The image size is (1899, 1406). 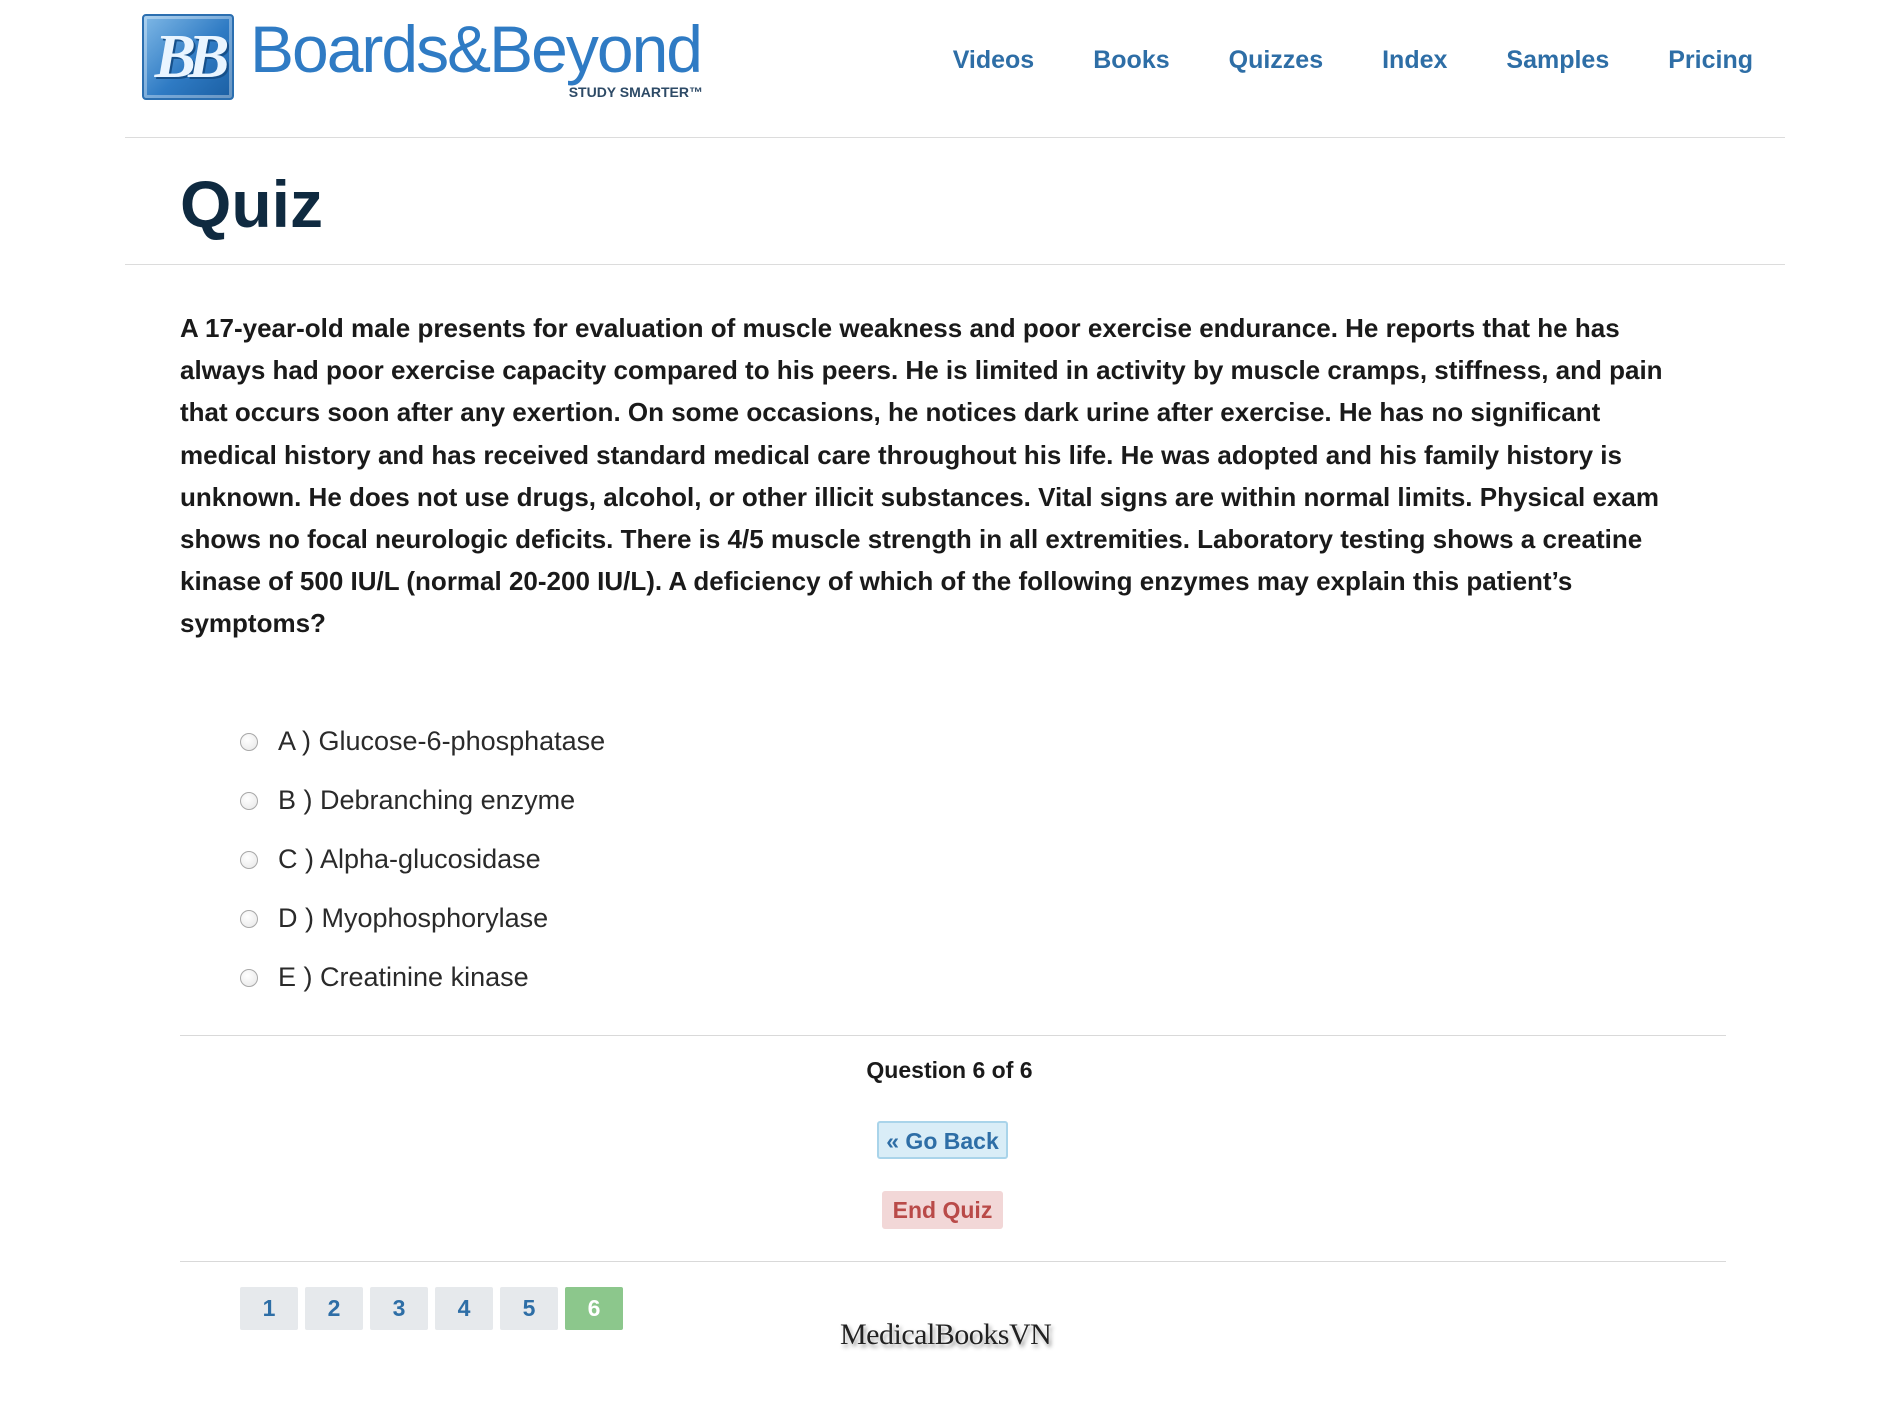 I want to click on site-logo: BB Boards&Beyond STUDY SMARTER™, so click(x=422, y=57).